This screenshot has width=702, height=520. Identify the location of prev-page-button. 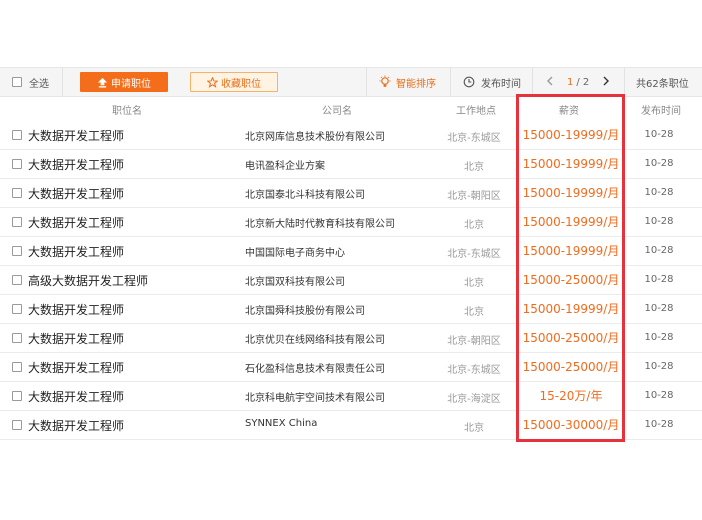
(550, 82).